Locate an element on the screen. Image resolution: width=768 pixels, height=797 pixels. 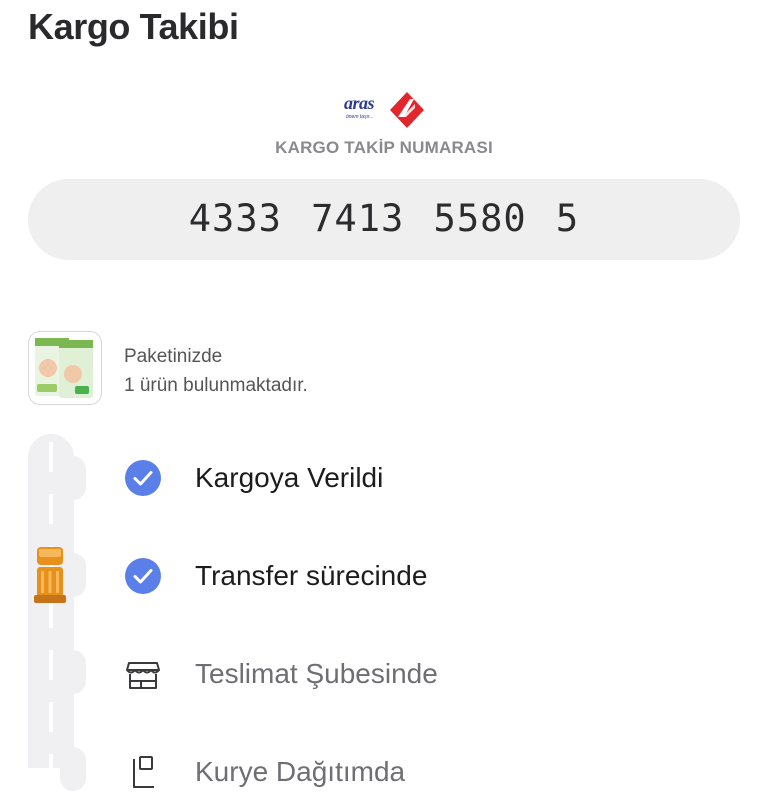
diaper-pack-image is located at coordinates (64, 368).